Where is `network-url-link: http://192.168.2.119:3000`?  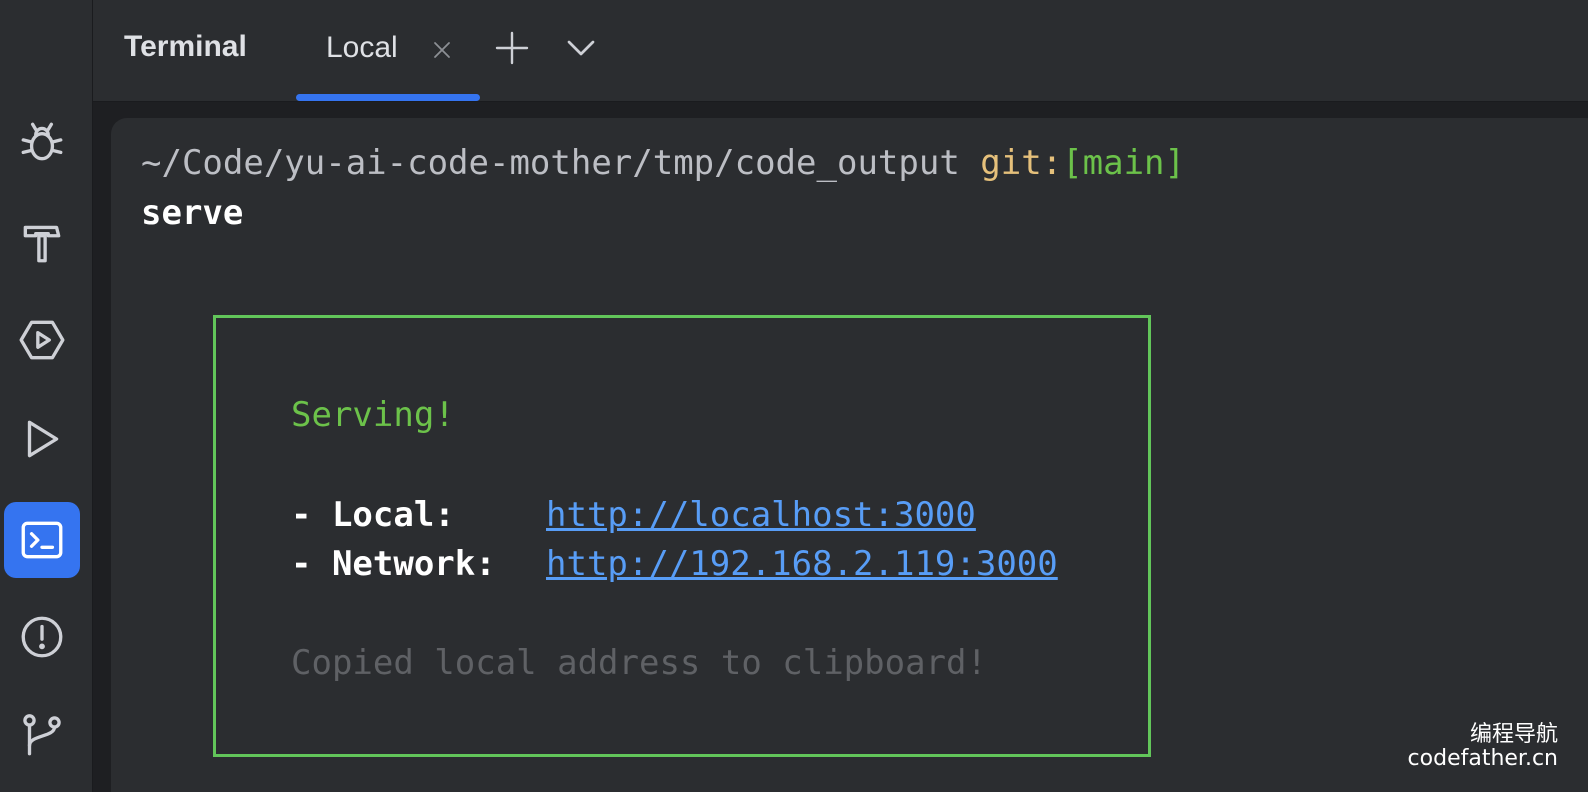
network-url-link: http://192.168.2.119:3000 is located at coordinates (802, 564).